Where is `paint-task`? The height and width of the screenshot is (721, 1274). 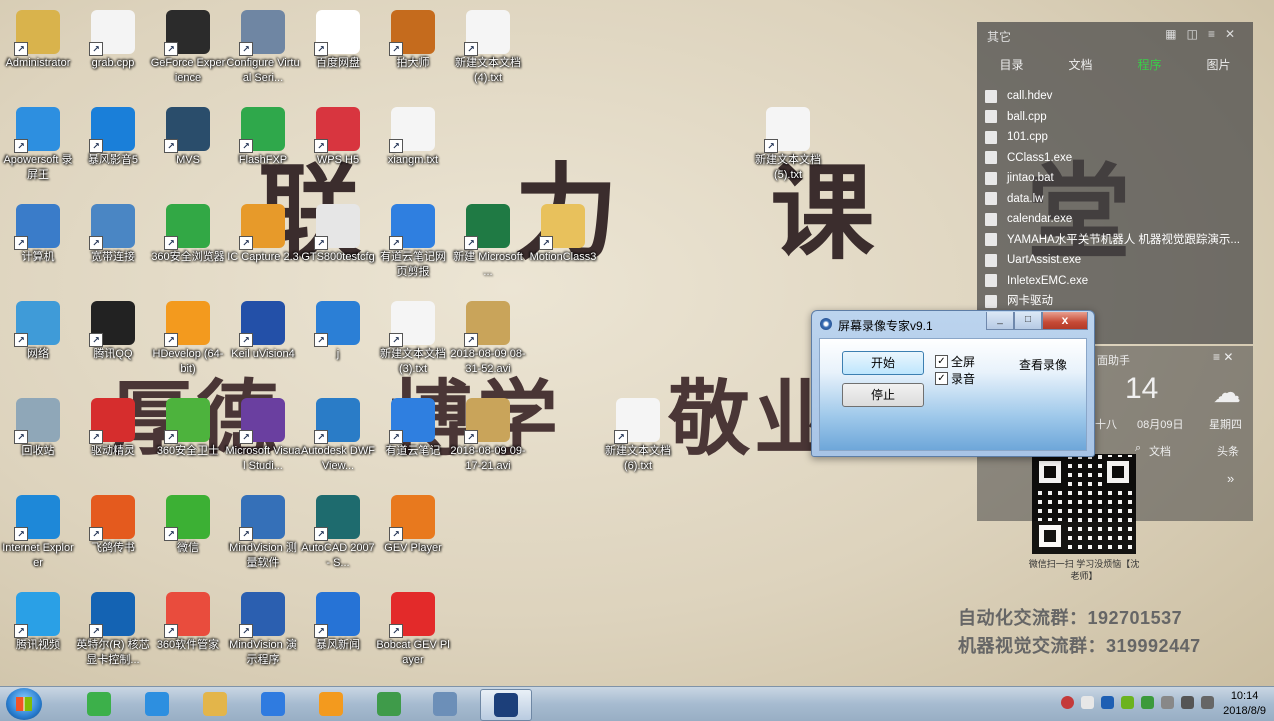 paint-task is located at coordinates (445, 704).